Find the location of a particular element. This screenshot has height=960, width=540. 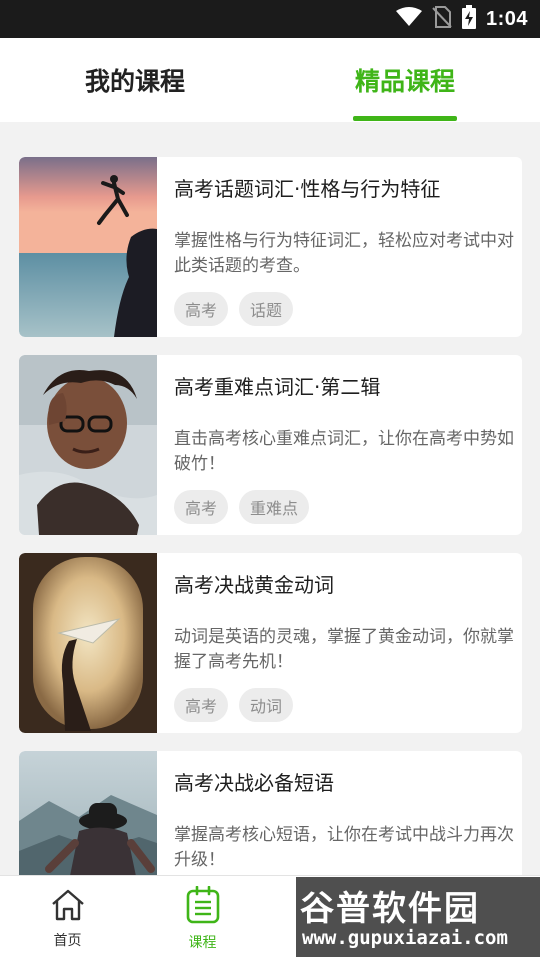

status-icons: 1:04 is located at coordinates (461, 19).